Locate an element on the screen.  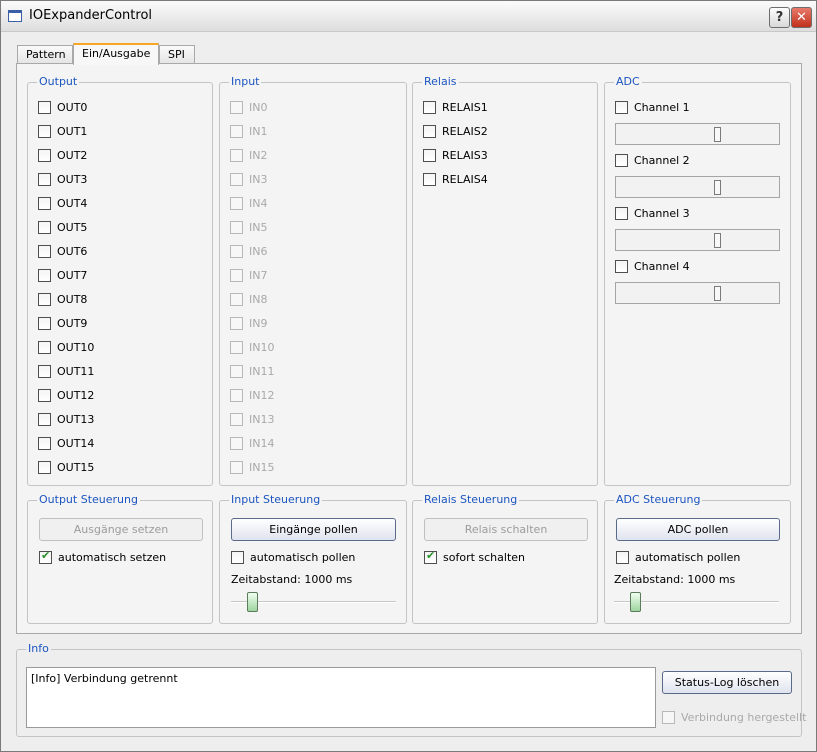
relais-checkbox-0: RELAIS1 is located at coordinates (455, 107).